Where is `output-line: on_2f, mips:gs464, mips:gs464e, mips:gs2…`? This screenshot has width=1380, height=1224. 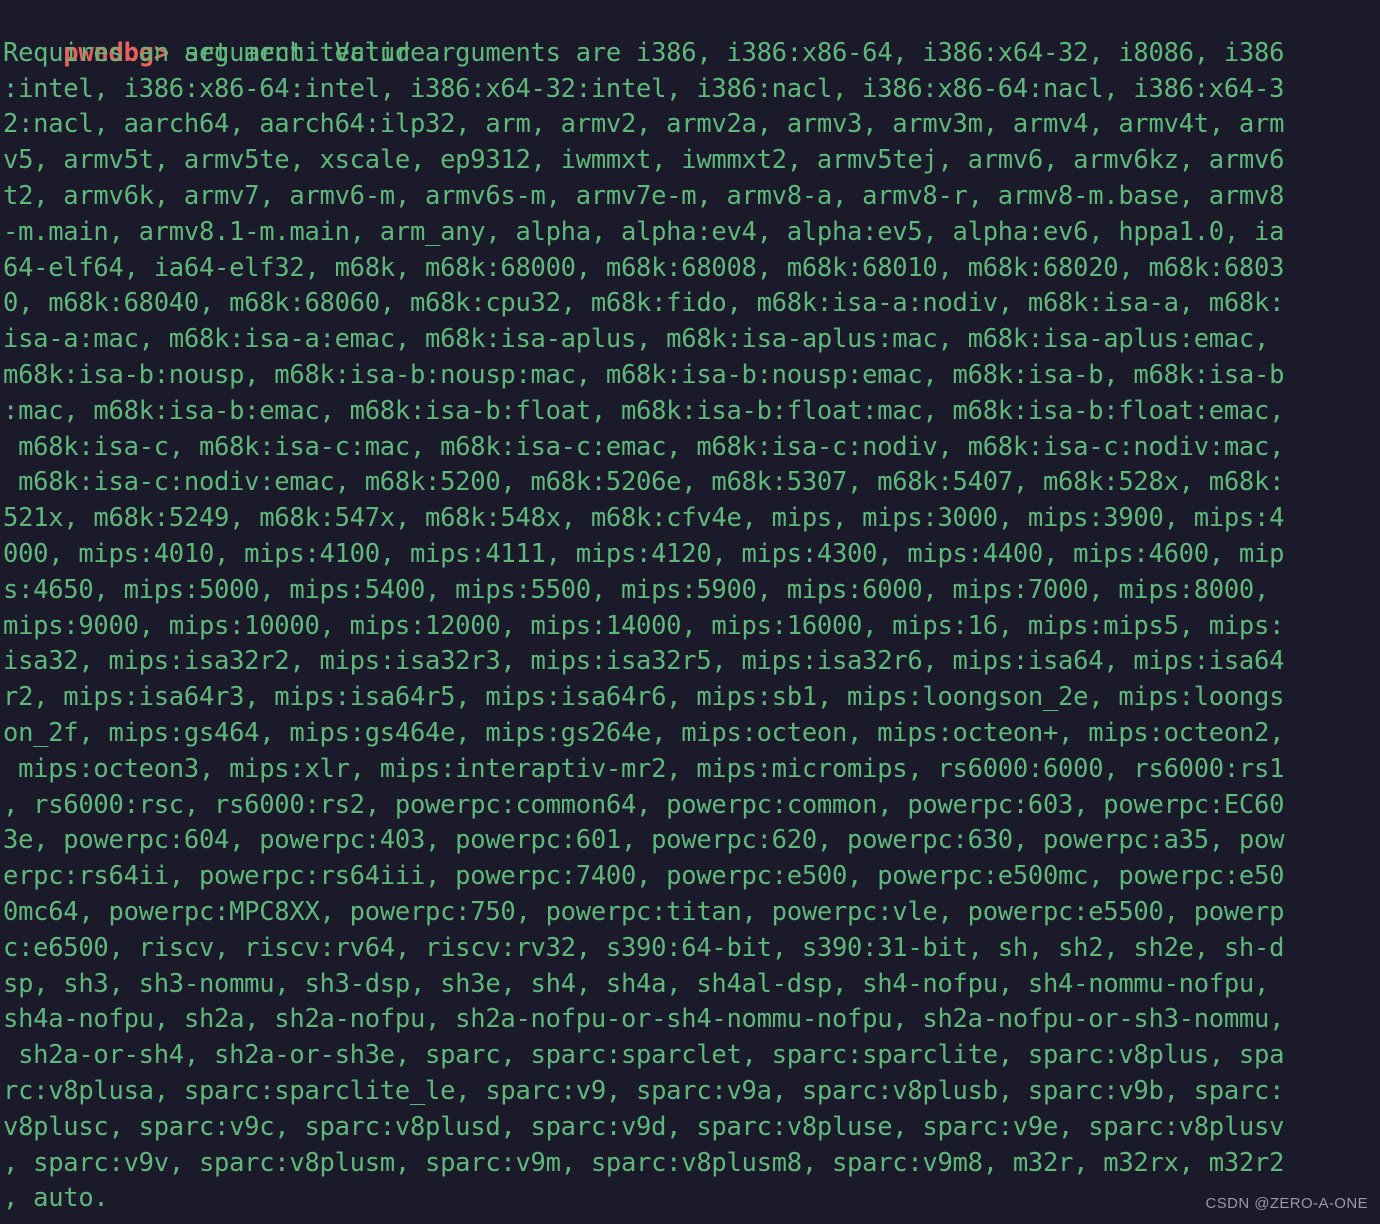 output-line: on_2f, mips:gs464, mips:gs464e, mips:gs2… is located at coordinates (690, 734).